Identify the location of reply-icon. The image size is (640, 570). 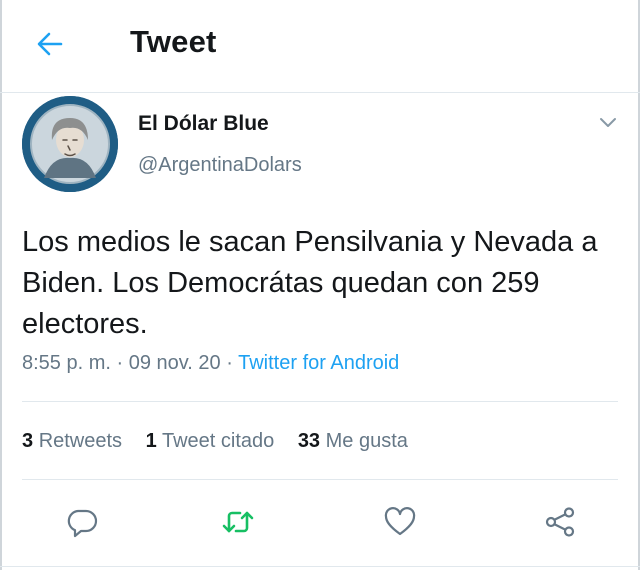
(82, 523).